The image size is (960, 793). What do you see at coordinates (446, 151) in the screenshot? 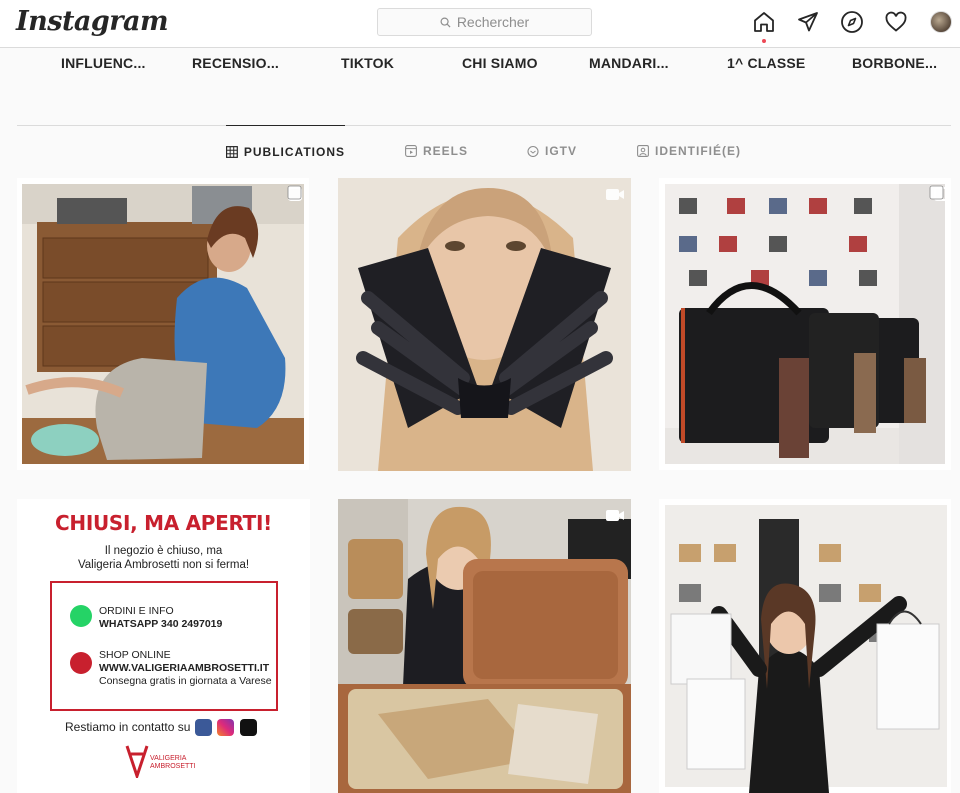
I see `tab-label: REELS` at bounding box center [446, 151].